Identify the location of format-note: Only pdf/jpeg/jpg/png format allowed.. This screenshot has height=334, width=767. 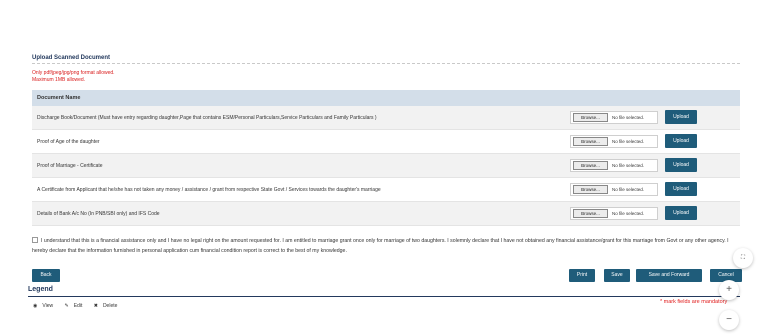
(73, 73).